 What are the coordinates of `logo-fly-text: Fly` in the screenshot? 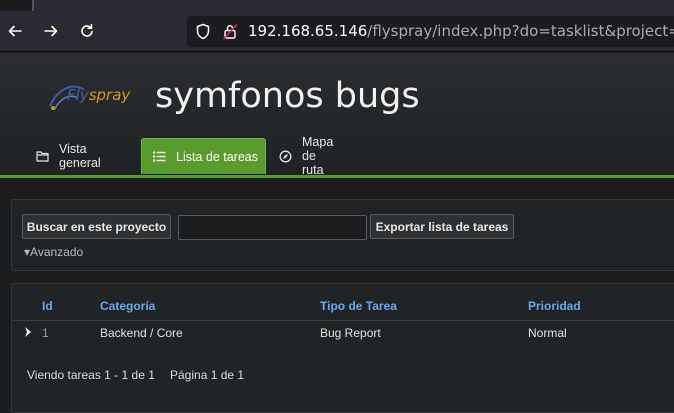 It's located at (78, 95).